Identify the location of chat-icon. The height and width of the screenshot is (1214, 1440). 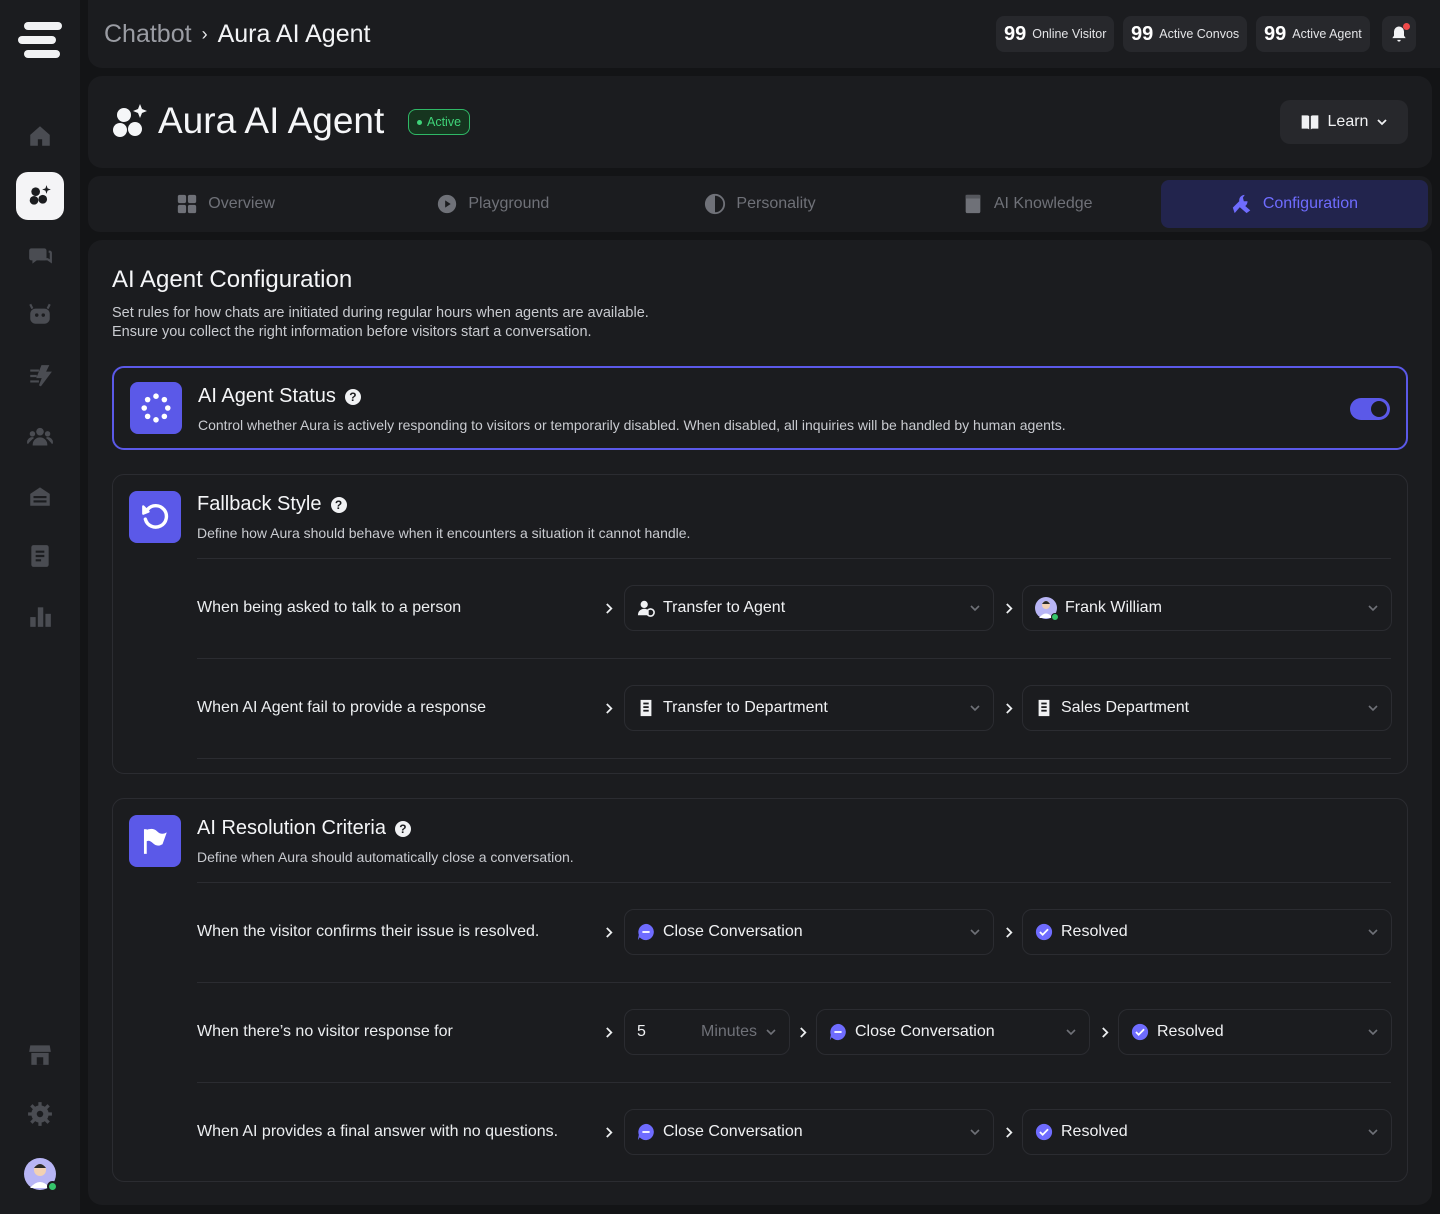
(40, 256).